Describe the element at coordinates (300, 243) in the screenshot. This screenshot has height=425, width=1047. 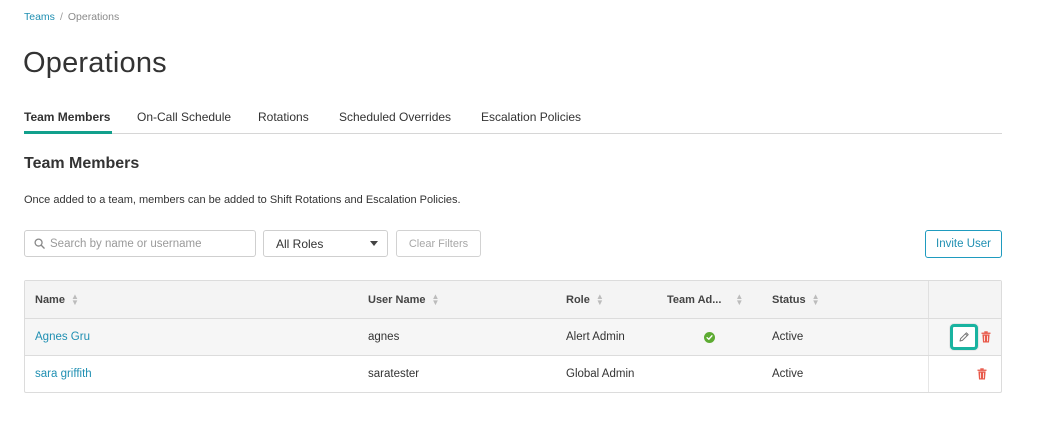
I see `role-filter-value: All Roles` at that location.